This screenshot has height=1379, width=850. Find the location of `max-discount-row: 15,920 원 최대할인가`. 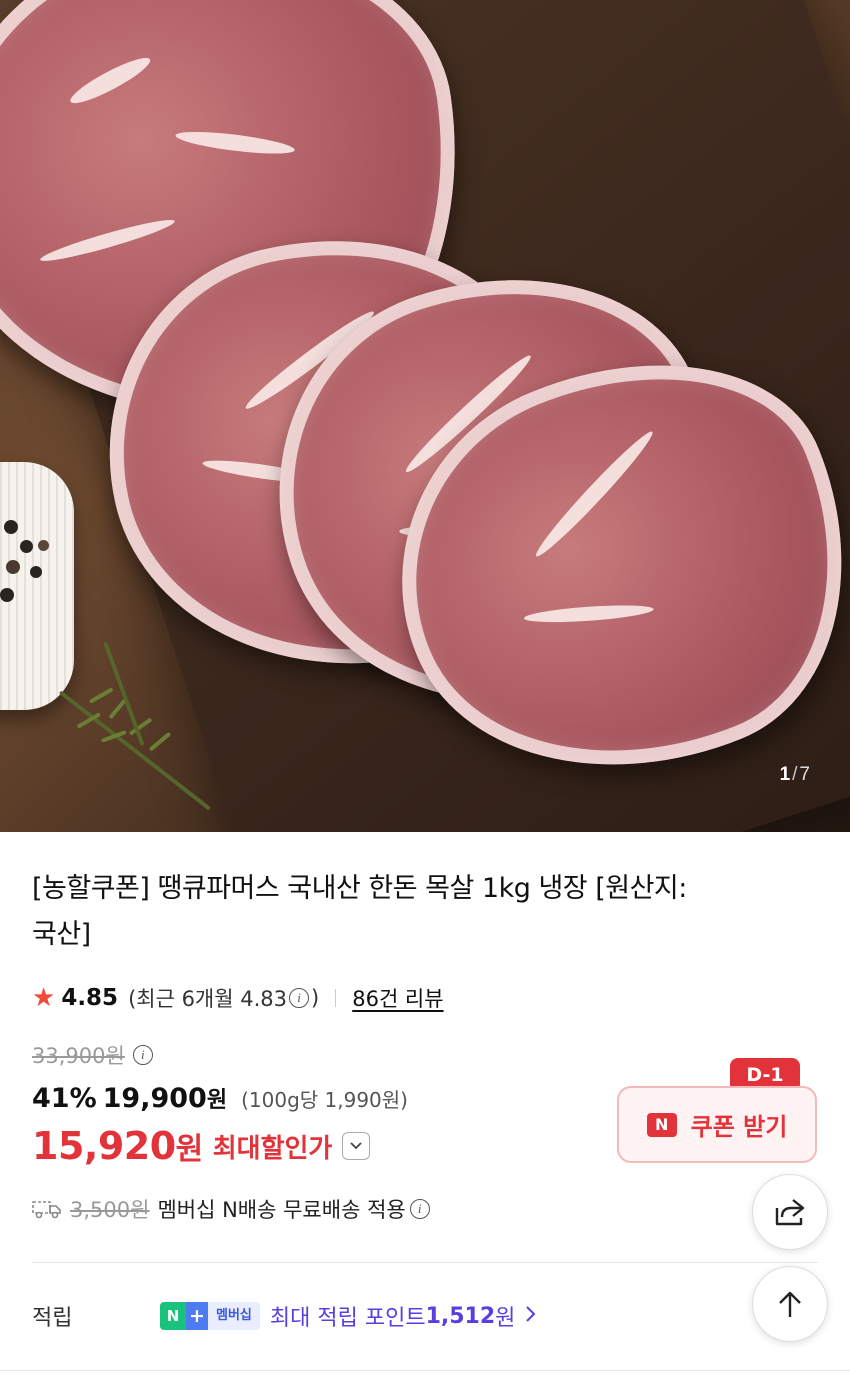

max-discount-row: 15,920 원 최대할인가 is located at coordinates (201, 1146).